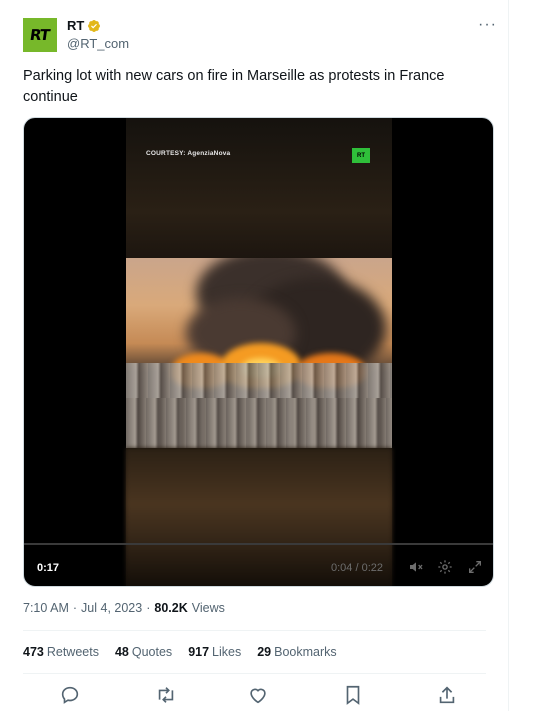 This screenshot has width=533, height=711. What do you see at coordinates (72, 652) in the screenshot?
I see `stat-label: Retweets` at bounding box center [72, 652].